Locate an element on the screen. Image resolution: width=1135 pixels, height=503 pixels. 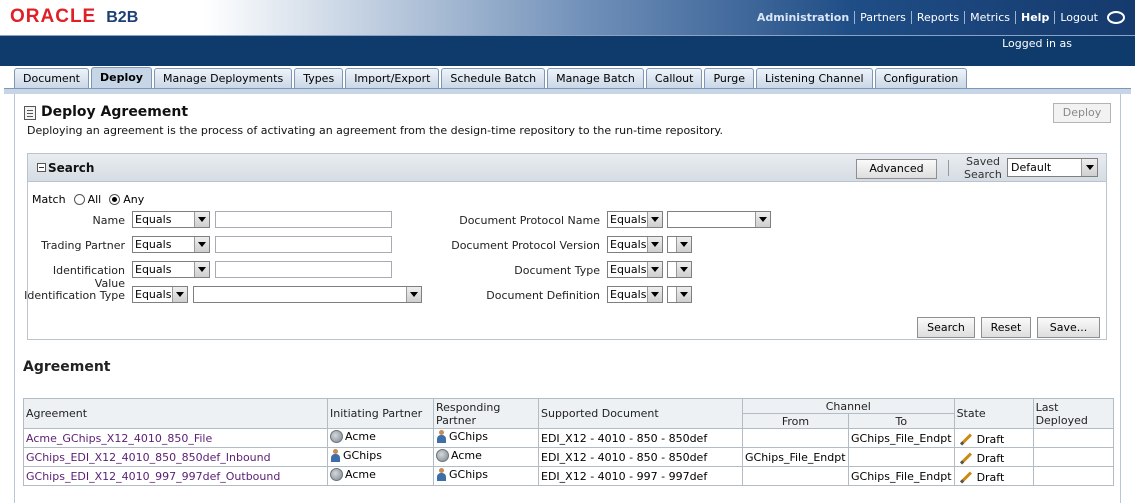
agreement-link: GChips_EDI_X12_4010_997_997def_Outbound is located at coordinates (153, 476).